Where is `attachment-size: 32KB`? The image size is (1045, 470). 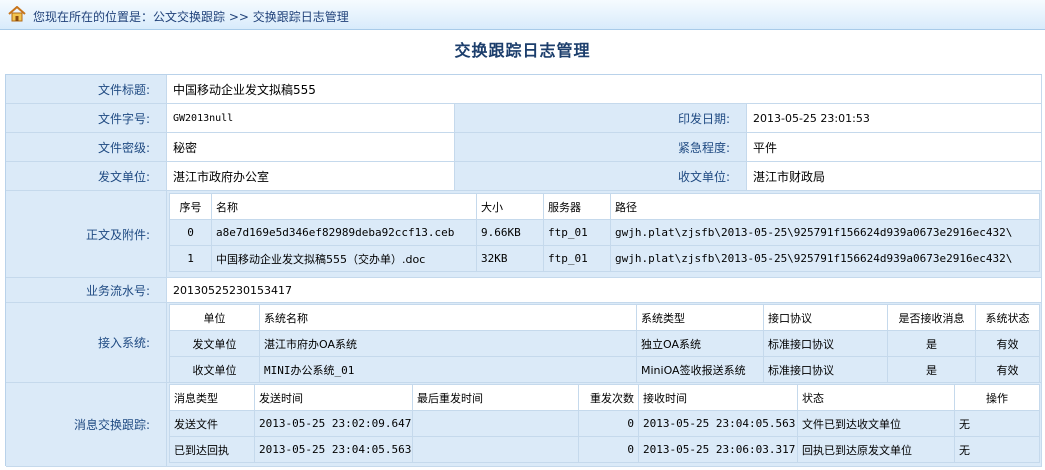
attachment-size: 32KB is located at coordinates (510, 258).